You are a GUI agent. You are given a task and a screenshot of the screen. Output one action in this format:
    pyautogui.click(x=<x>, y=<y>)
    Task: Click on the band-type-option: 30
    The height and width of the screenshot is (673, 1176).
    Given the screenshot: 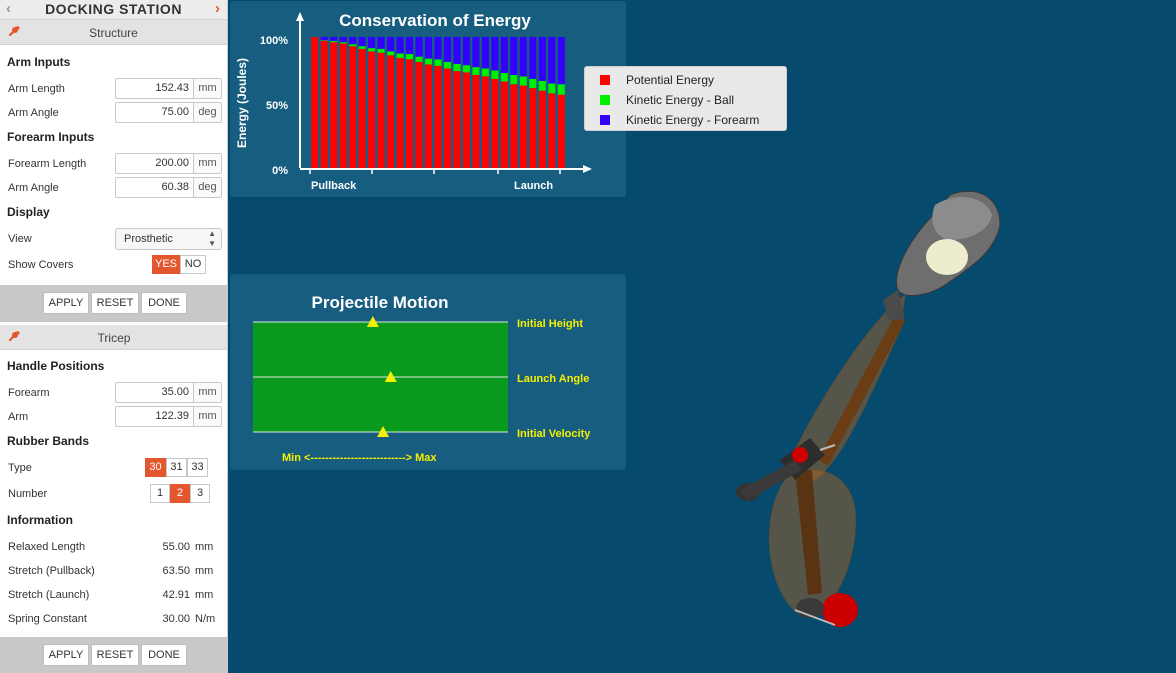 What is the action you would take?
    pyautogui.click(x=155, y=467)
    